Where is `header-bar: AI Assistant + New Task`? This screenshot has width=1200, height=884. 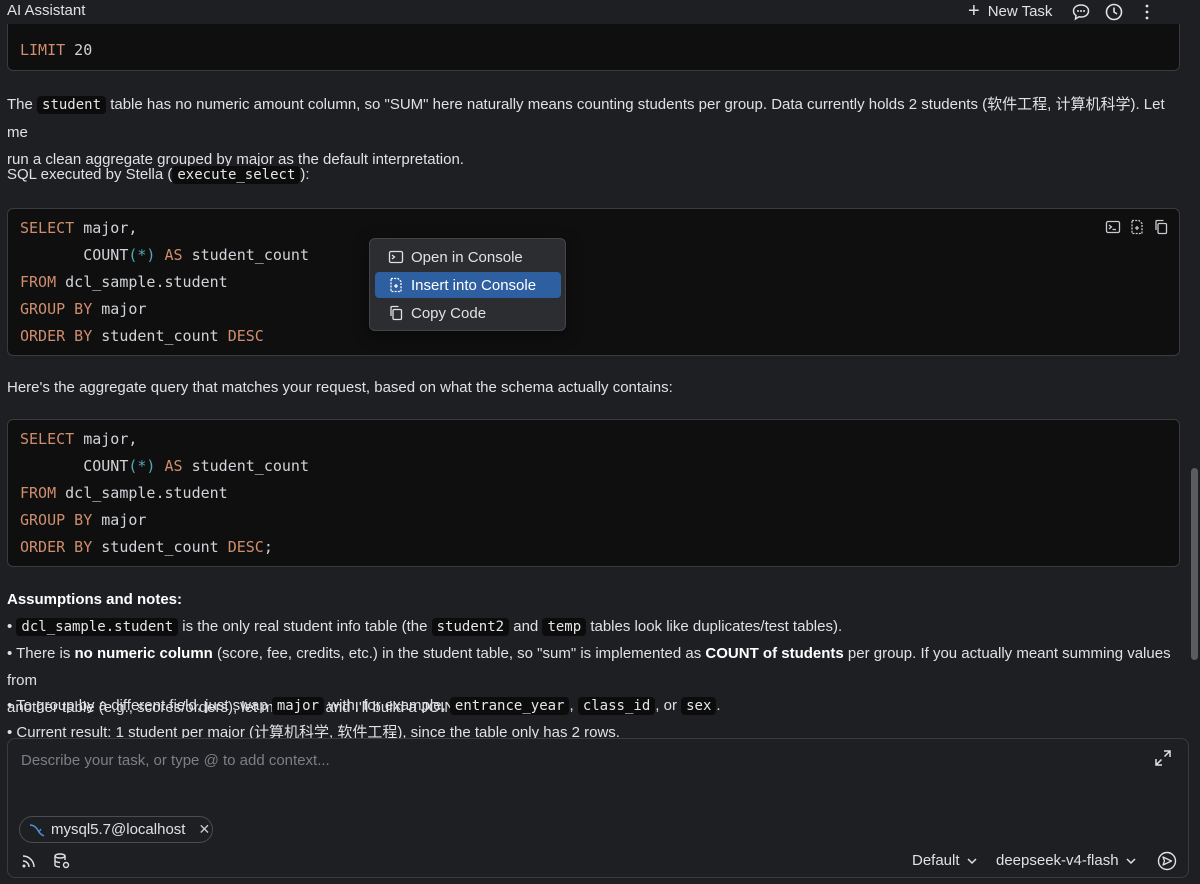
header-bar: AI Assistant + New Task is located at coordinates (600, 12).